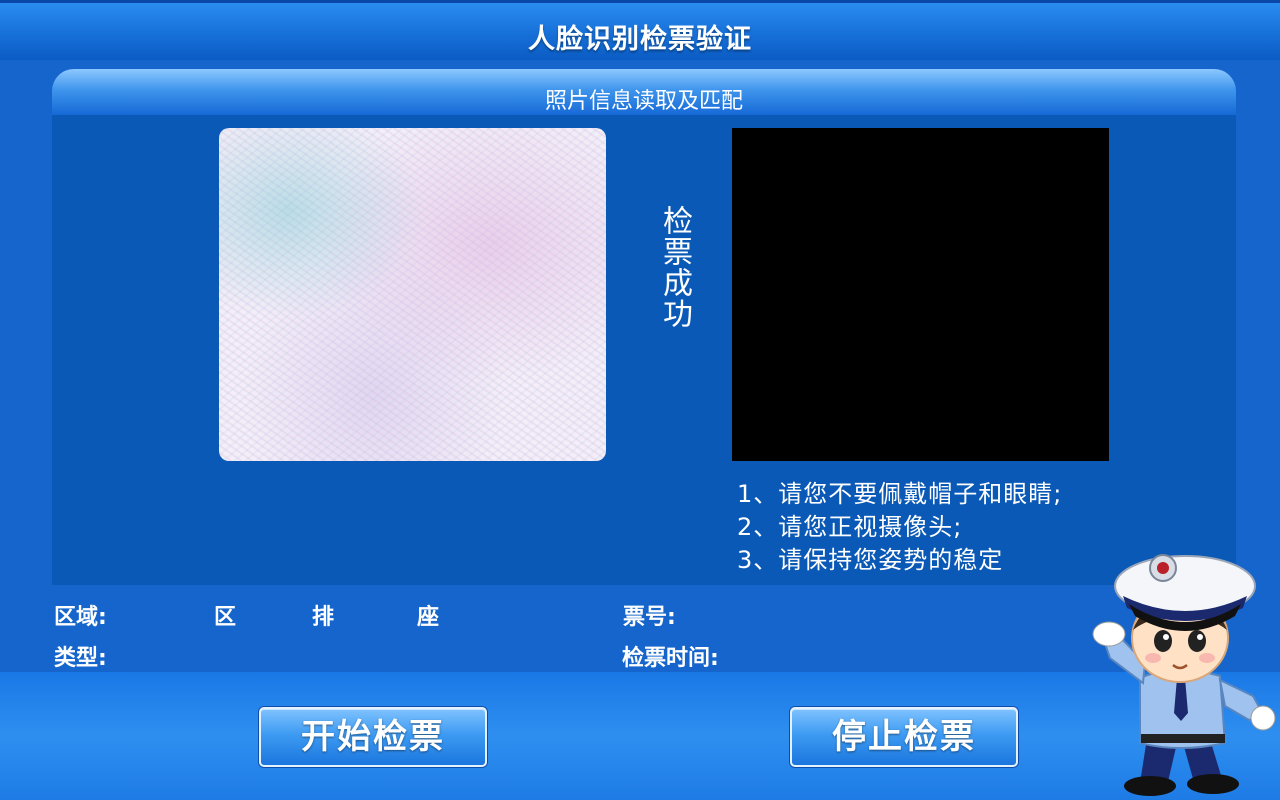 The image size is (1280, 800). I want to click on ticket-number-label: 票号:, so click(649, 617).